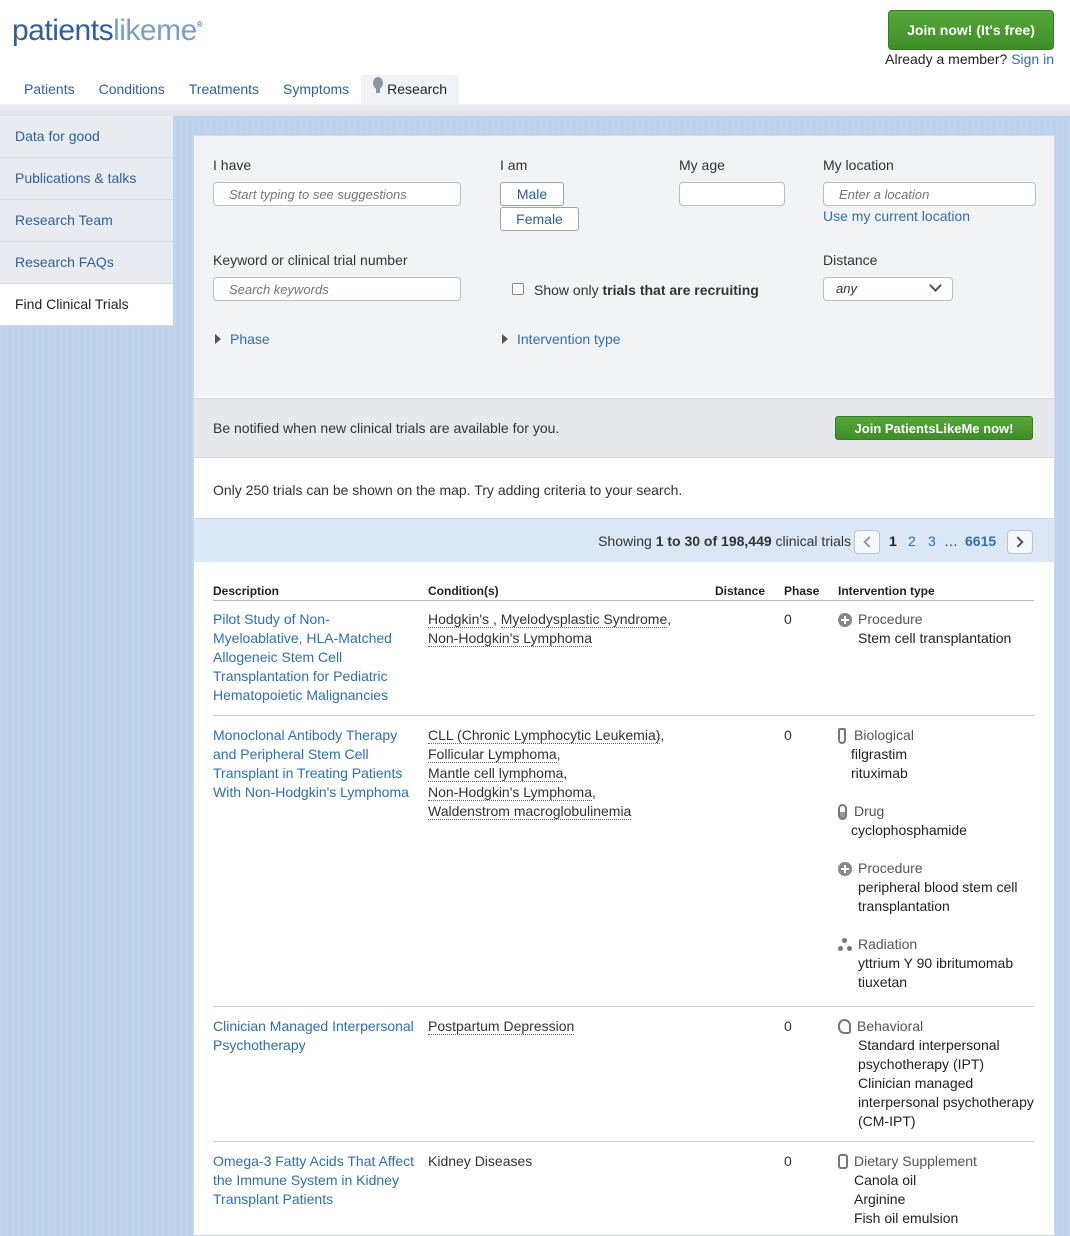  I want to click on intervention-toggle-label: Intervention type, so click(569, 339).